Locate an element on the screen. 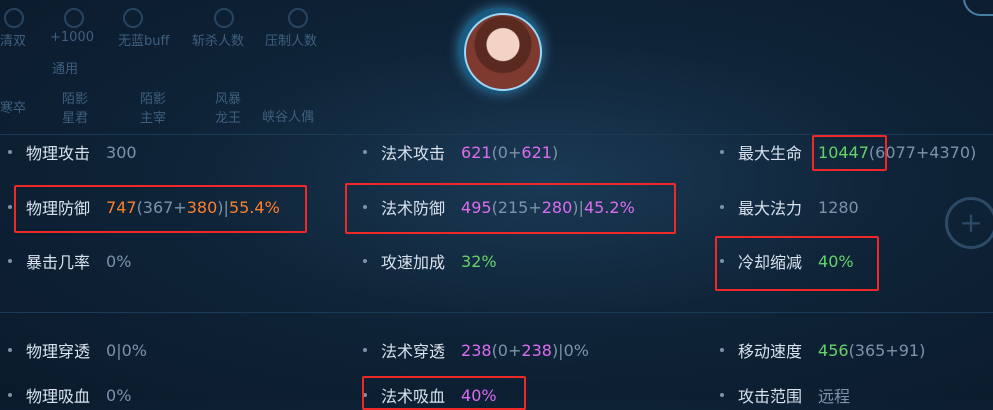 The width and height of the screenshot is (993, 410). stat-row: 最大生命 10447 (6077+4370) is located at coordinates (848, 152).